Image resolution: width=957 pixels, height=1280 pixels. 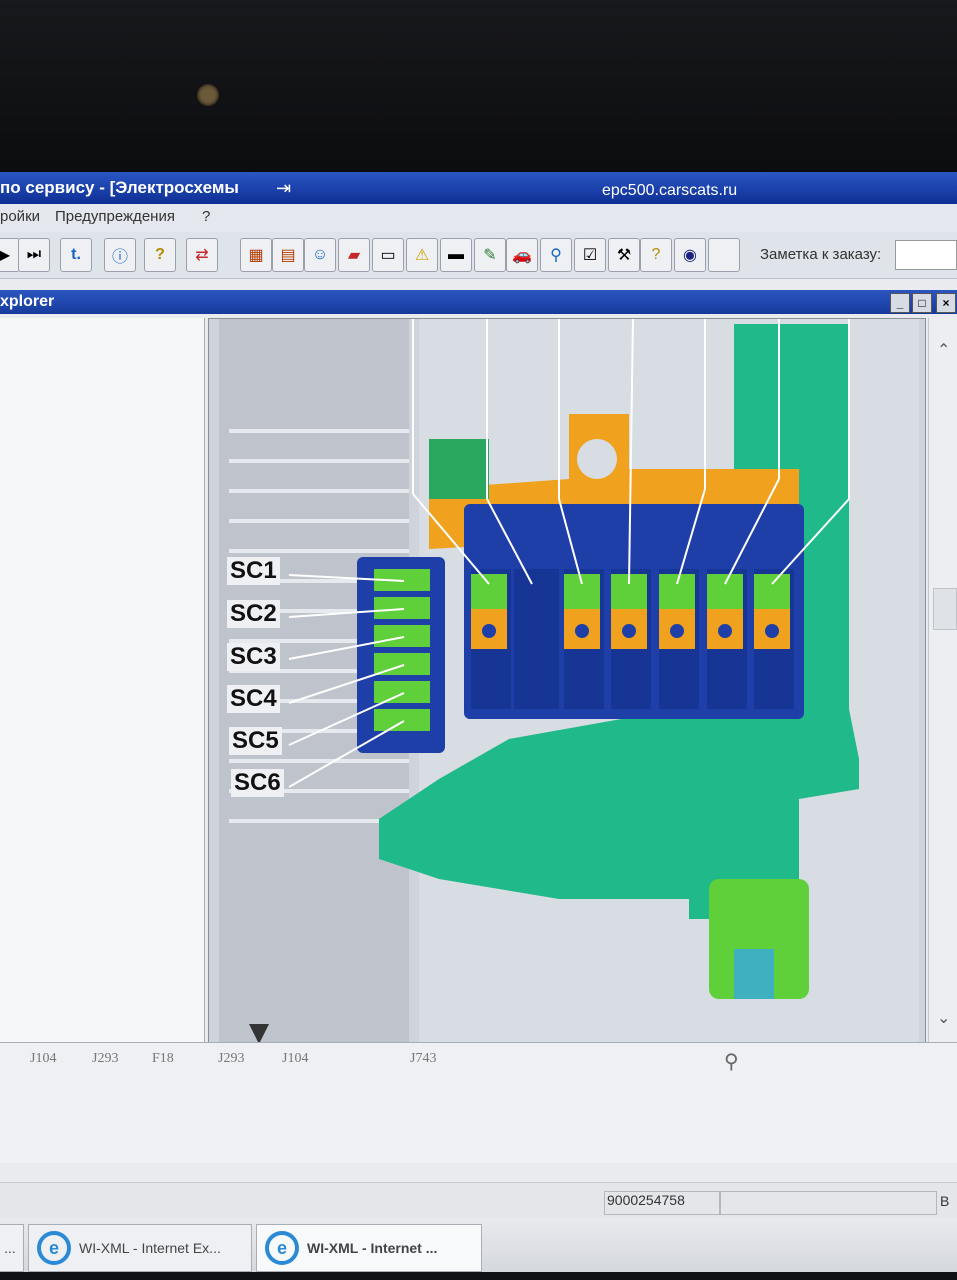 I want to click on blank-button, so click(x=724, y=255).